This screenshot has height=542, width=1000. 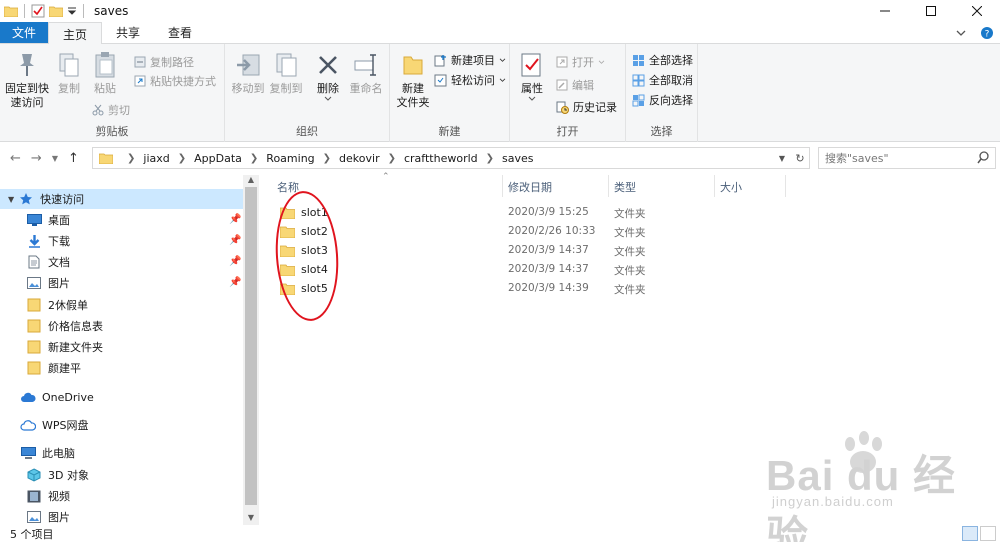 What do you see at coordinates (54, 425) in the screenshot?
I see `sidebar-item-wps: WPS网盘` at bounding box center [54, 425].